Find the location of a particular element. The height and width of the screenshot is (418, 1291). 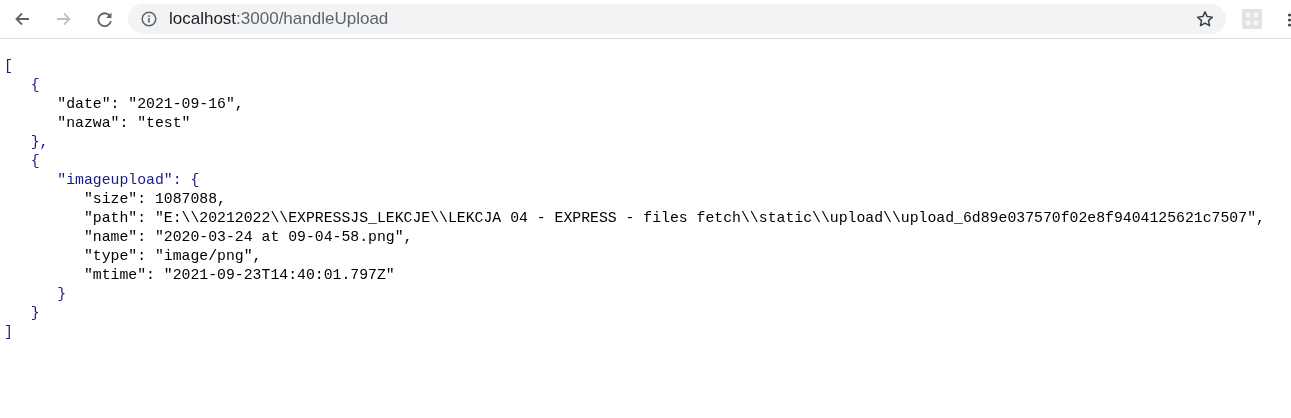

code-line: "name": "2020-03-24 at 09-04-58.png", is located at coordinates (248, 237).